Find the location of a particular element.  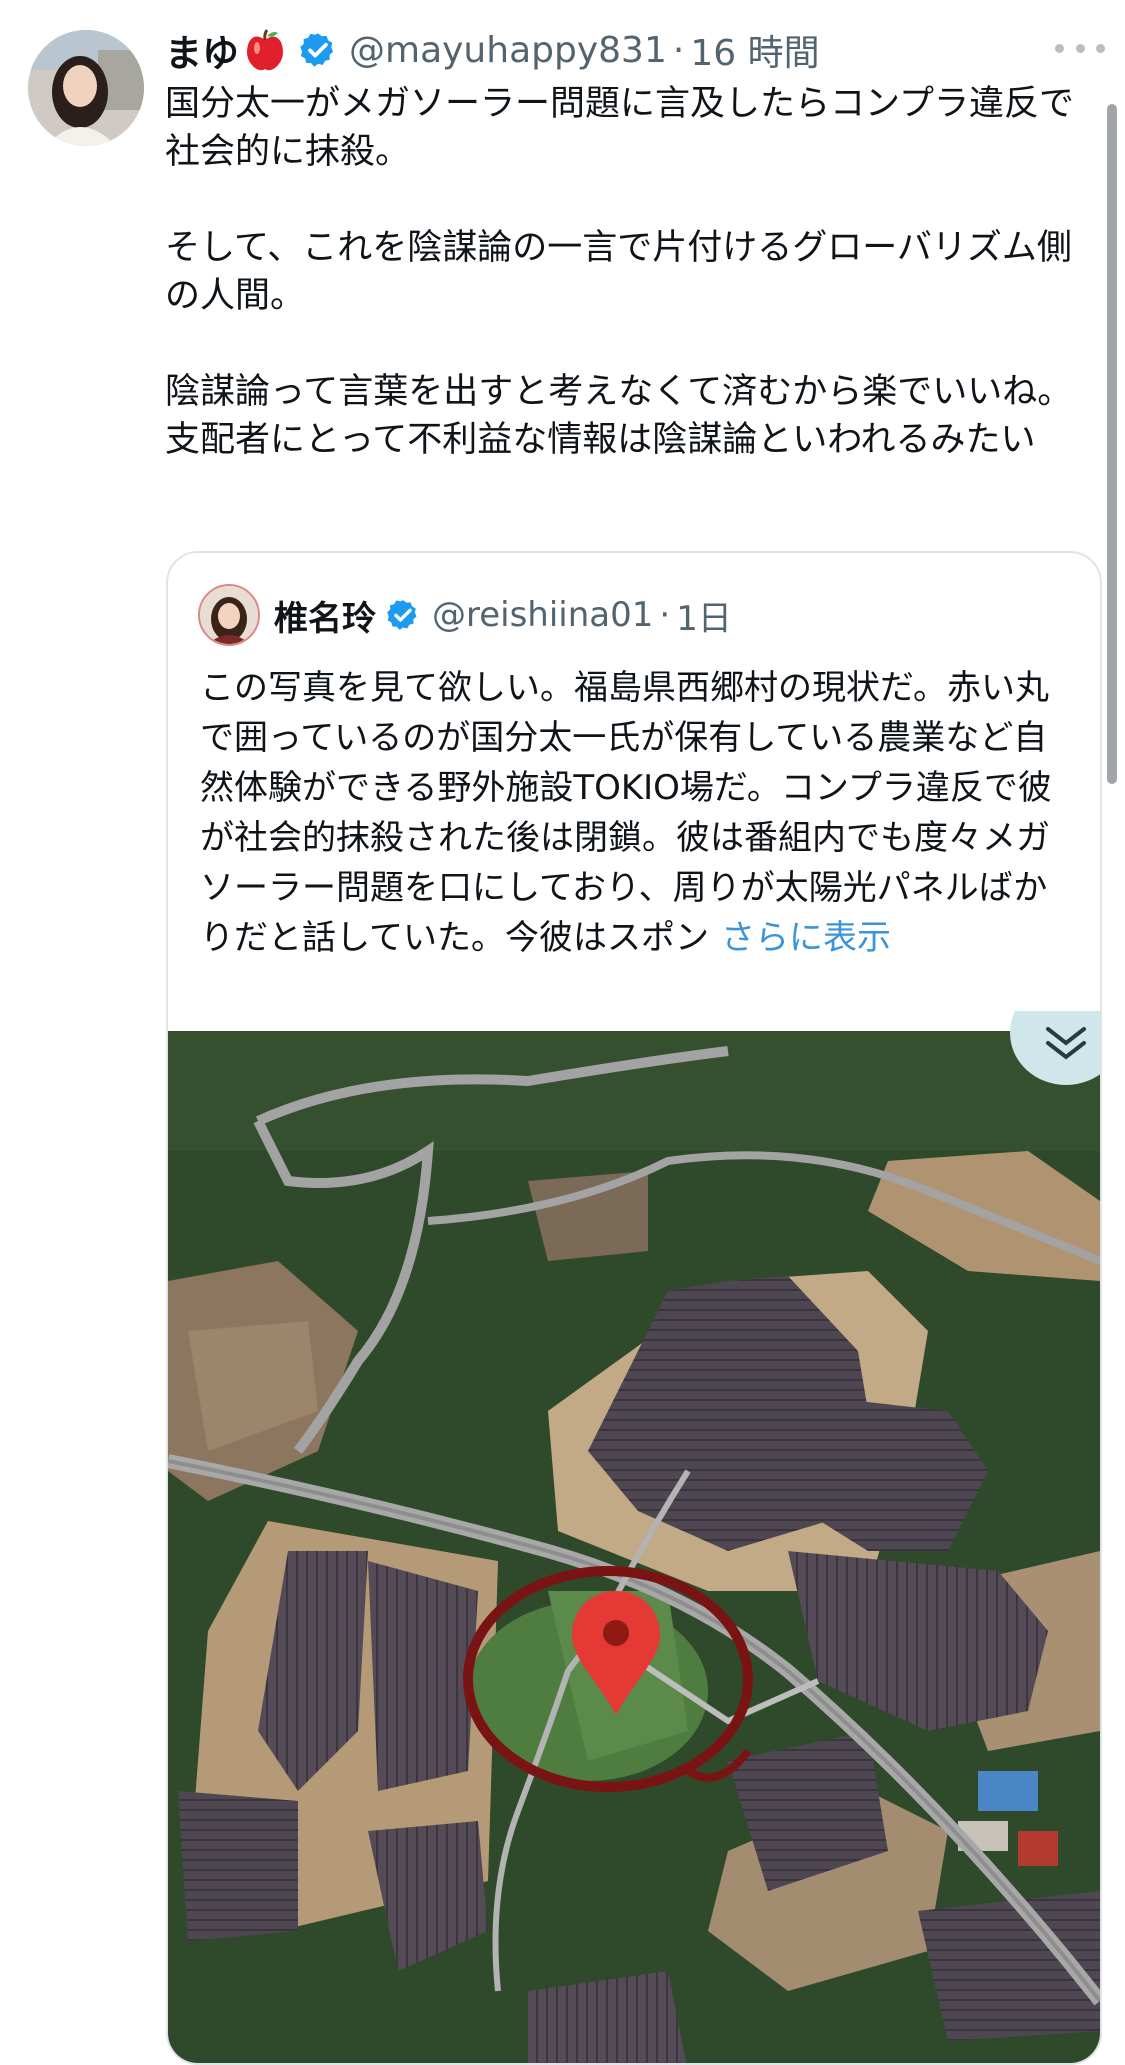

quoted-author-handle: @reishiina01 is located at coordinates (542, 615).